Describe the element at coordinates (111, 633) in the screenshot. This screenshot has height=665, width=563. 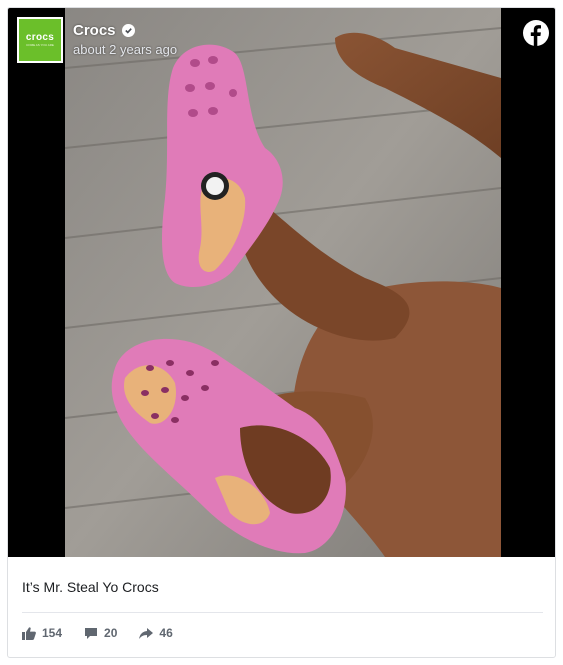
I see `comment-count: 20` at that location.